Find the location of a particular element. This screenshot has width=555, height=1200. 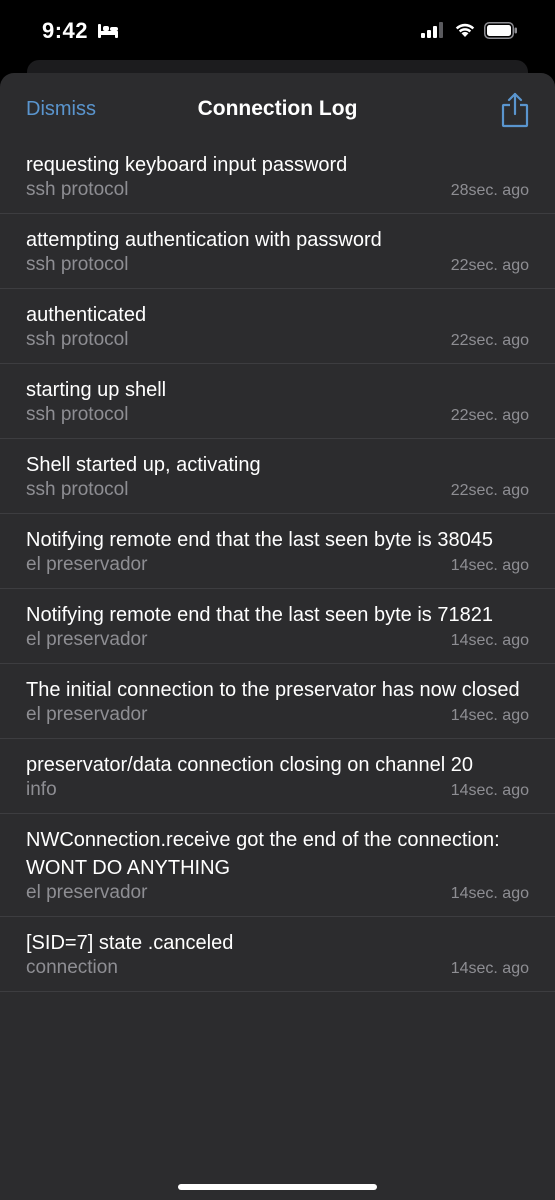

log-source: info is located at coordinates (41, 789).